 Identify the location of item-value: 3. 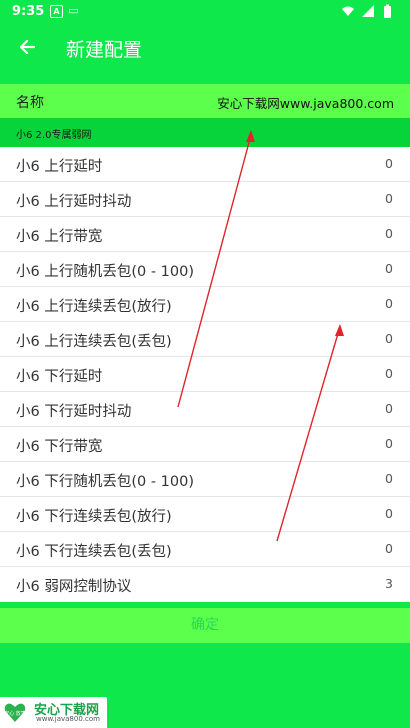
(389, 583).